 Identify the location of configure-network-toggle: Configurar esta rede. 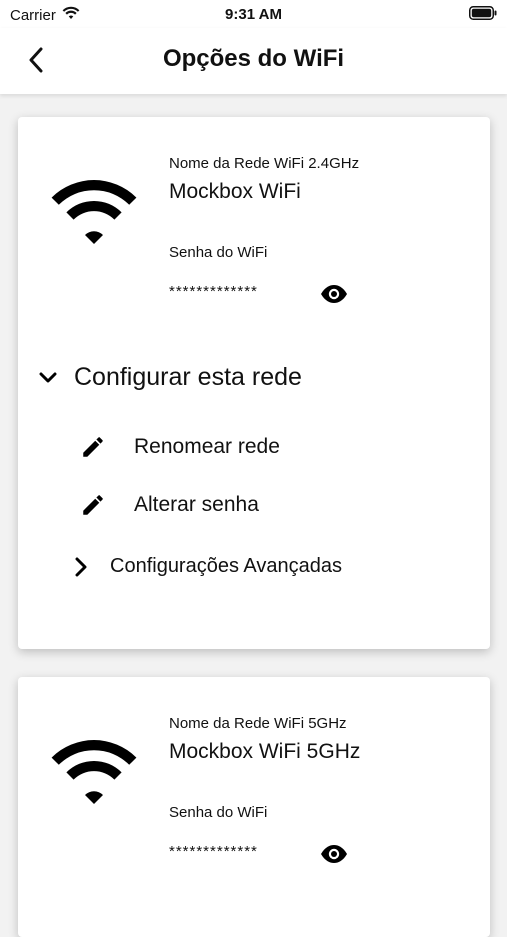
(170, 377).